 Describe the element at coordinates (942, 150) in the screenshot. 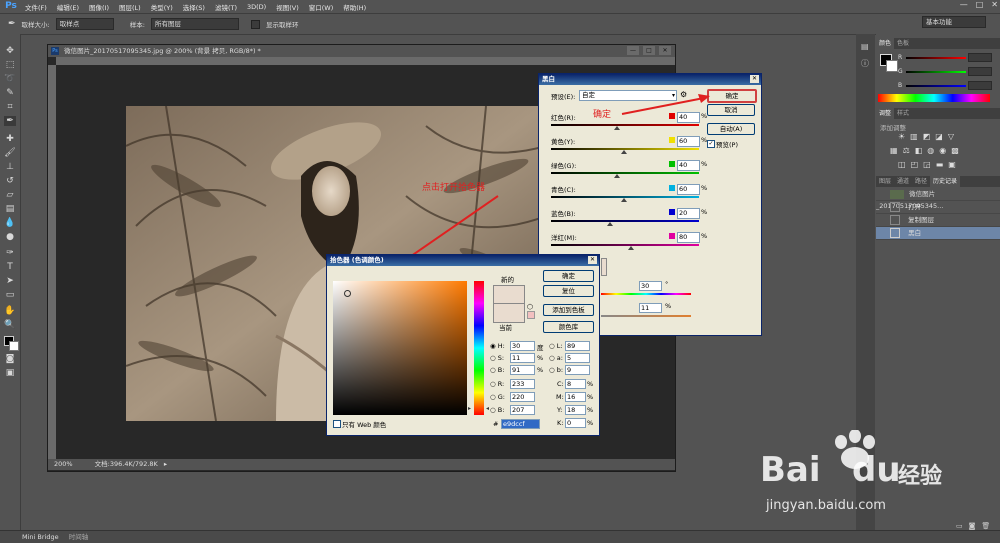

I see `channel-mixer-icon: ◉` at that location.